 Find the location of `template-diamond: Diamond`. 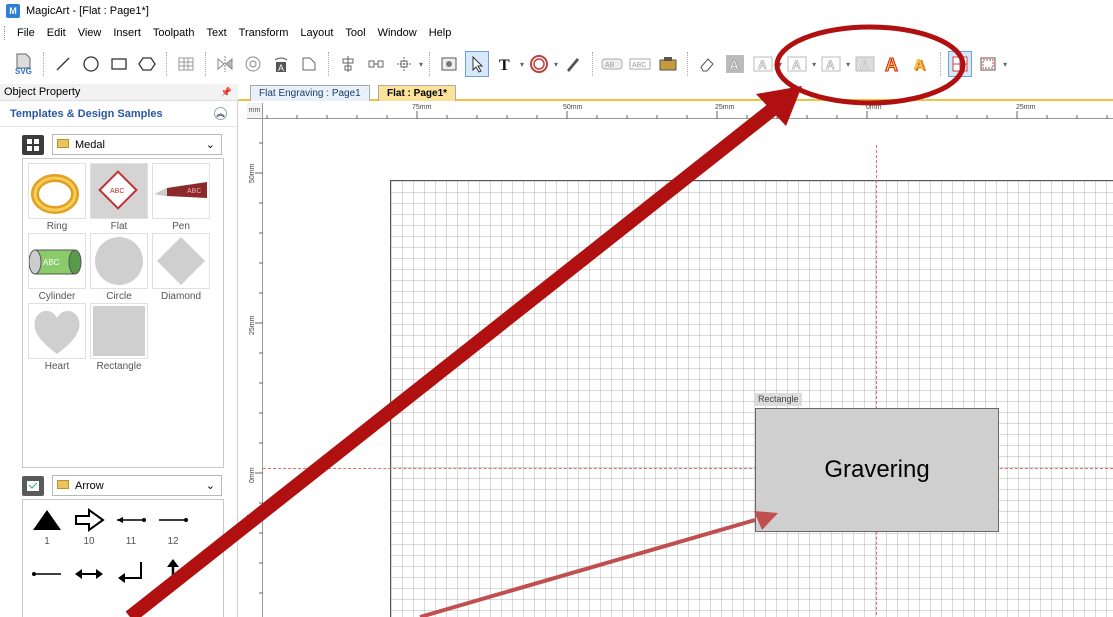

template-diamond: Diamond is located at coordinates (181, 268).